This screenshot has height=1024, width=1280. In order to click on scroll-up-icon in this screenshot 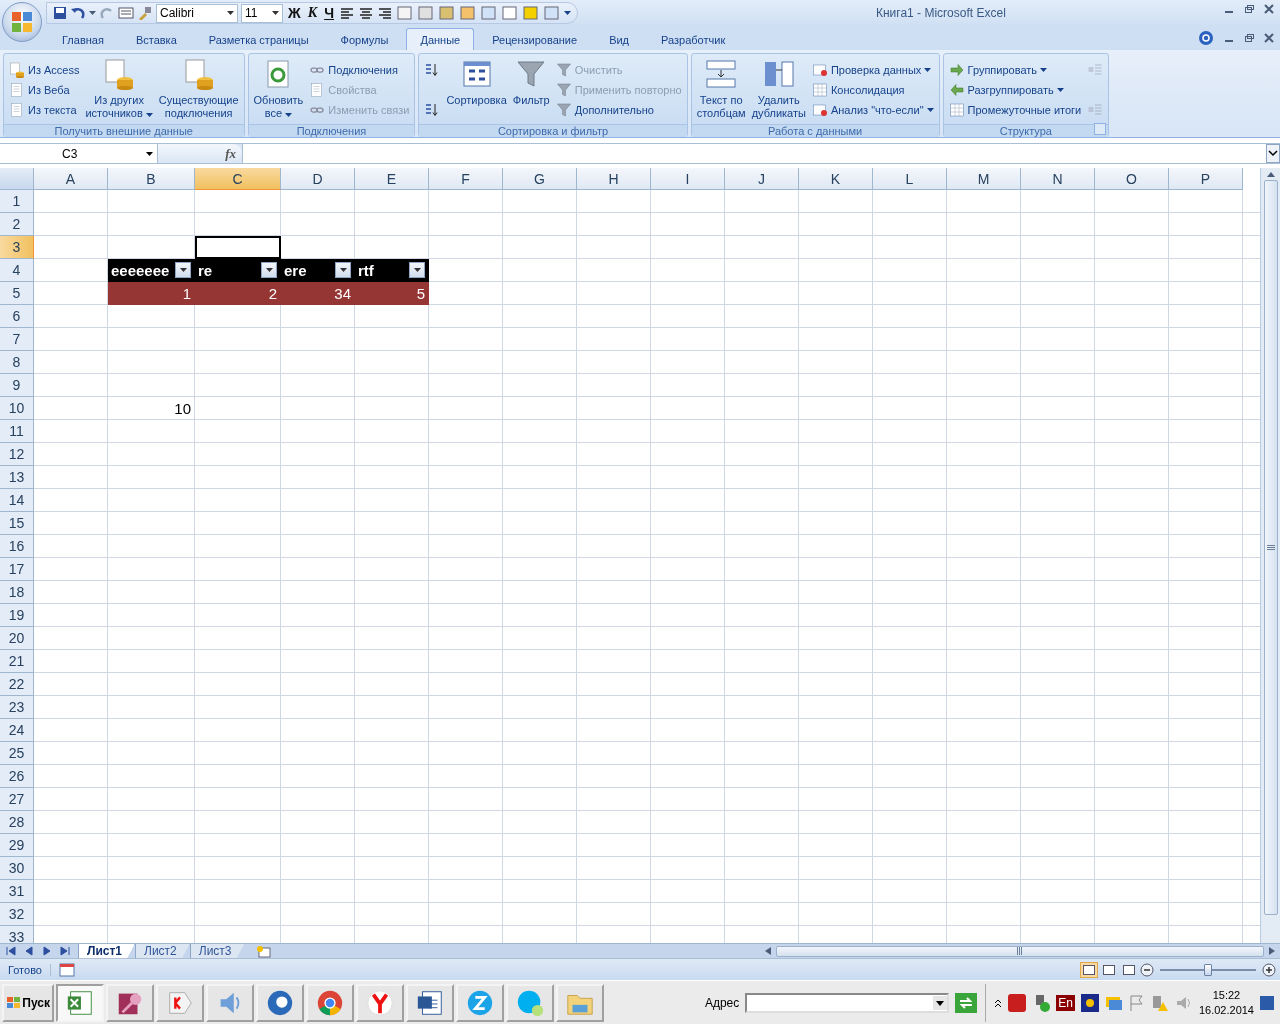, I will do `click(1270, 174)`.